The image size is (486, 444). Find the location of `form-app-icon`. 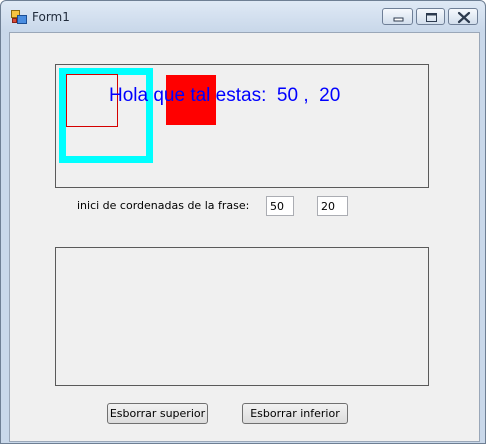

form-app-icon is located at coordinates (19, 17).